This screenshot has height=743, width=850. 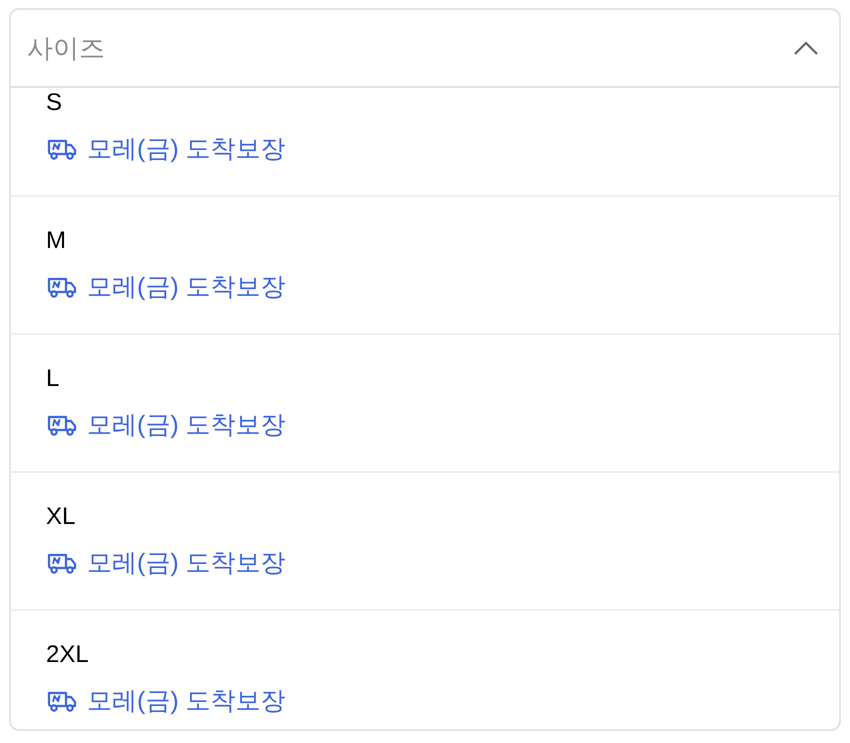 What do you see at coordinates (67, 655) in the screenshot?
I see `size-label: 2XL` at bounding box center [67, 655].